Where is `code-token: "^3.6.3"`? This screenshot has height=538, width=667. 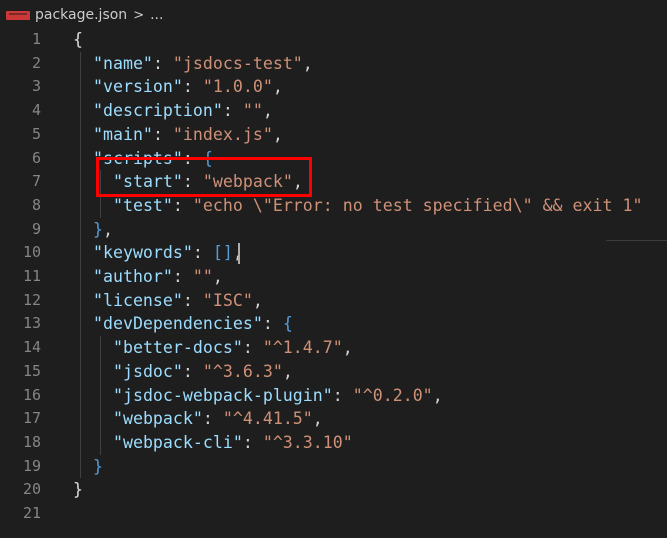 code-token: "^3.6.3" is located at coordinates (242, 371).